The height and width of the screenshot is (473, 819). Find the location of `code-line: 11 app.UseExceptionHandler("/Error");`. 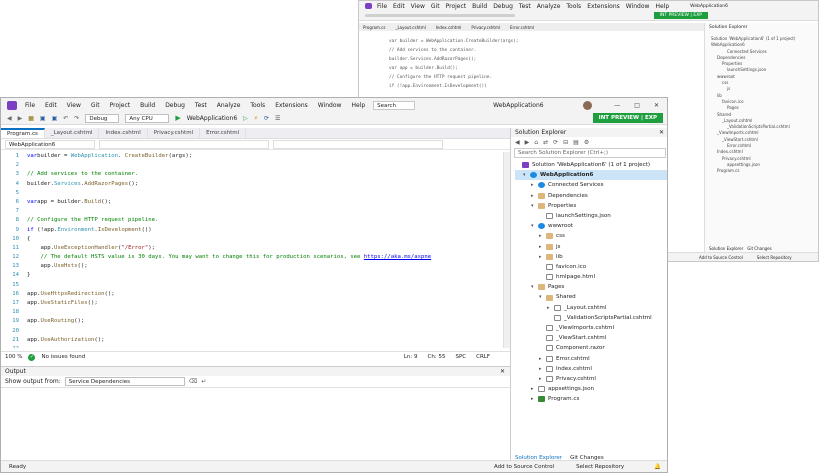

code-line: 11 app.UseExceptionHandler("/Error"); is located at coordinates (251, 248).